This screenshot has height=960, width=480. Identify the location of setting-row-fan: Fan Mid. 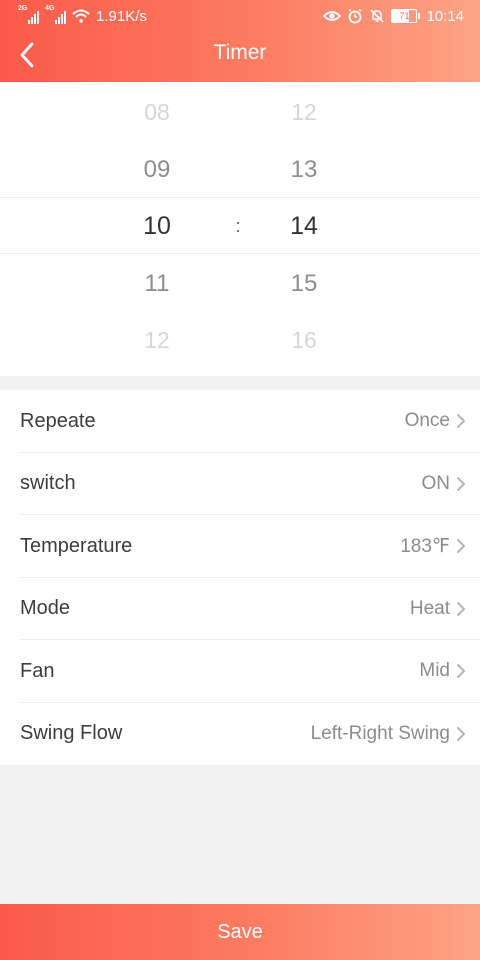
(240, 671).